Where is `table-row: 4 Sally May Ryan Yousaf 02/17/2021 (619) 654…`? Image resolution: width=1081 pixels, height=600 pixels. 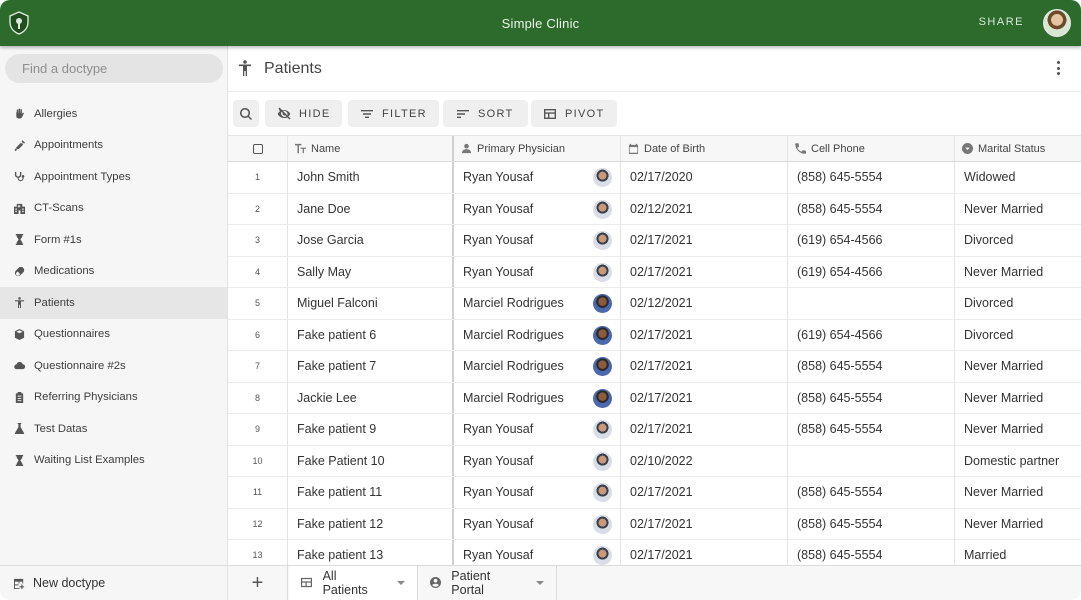 table-row: 4 Sally May Ryan Yousaf 02/17/2021 (619) 654… is located at coordinates (654, 272).